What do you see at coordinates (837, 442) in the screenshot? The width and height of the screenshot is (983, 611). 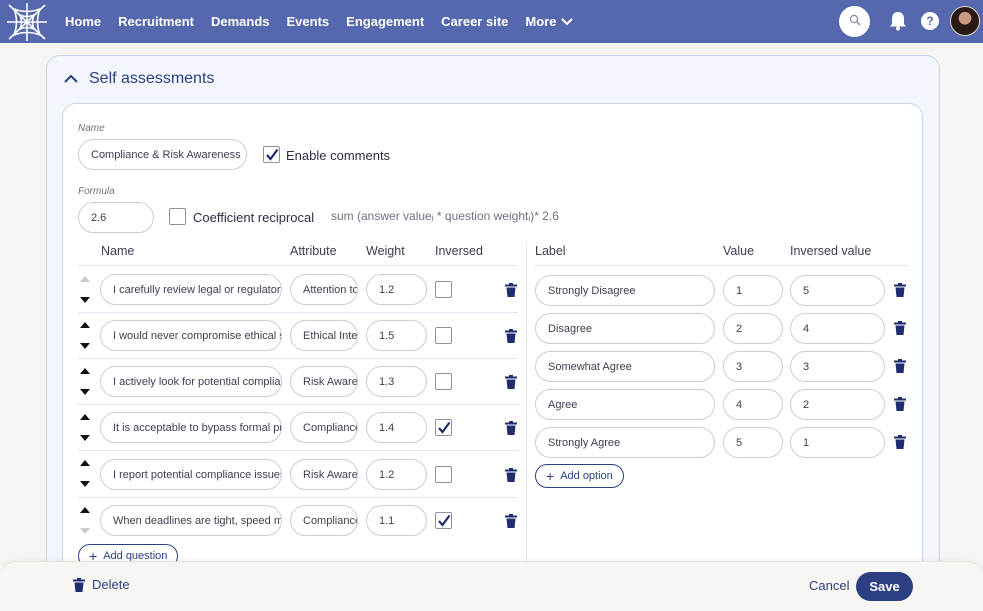 I see `option-inversed-value-input: 1` at bounding box center [837, 442].